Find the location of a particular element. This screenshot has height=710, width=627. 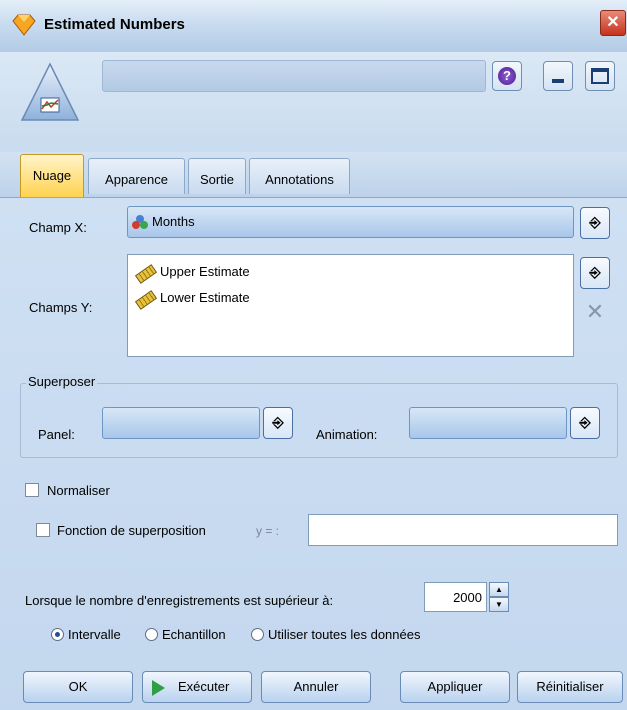

radio-sample-label: Echantillon is located at coordinates (194, 634).